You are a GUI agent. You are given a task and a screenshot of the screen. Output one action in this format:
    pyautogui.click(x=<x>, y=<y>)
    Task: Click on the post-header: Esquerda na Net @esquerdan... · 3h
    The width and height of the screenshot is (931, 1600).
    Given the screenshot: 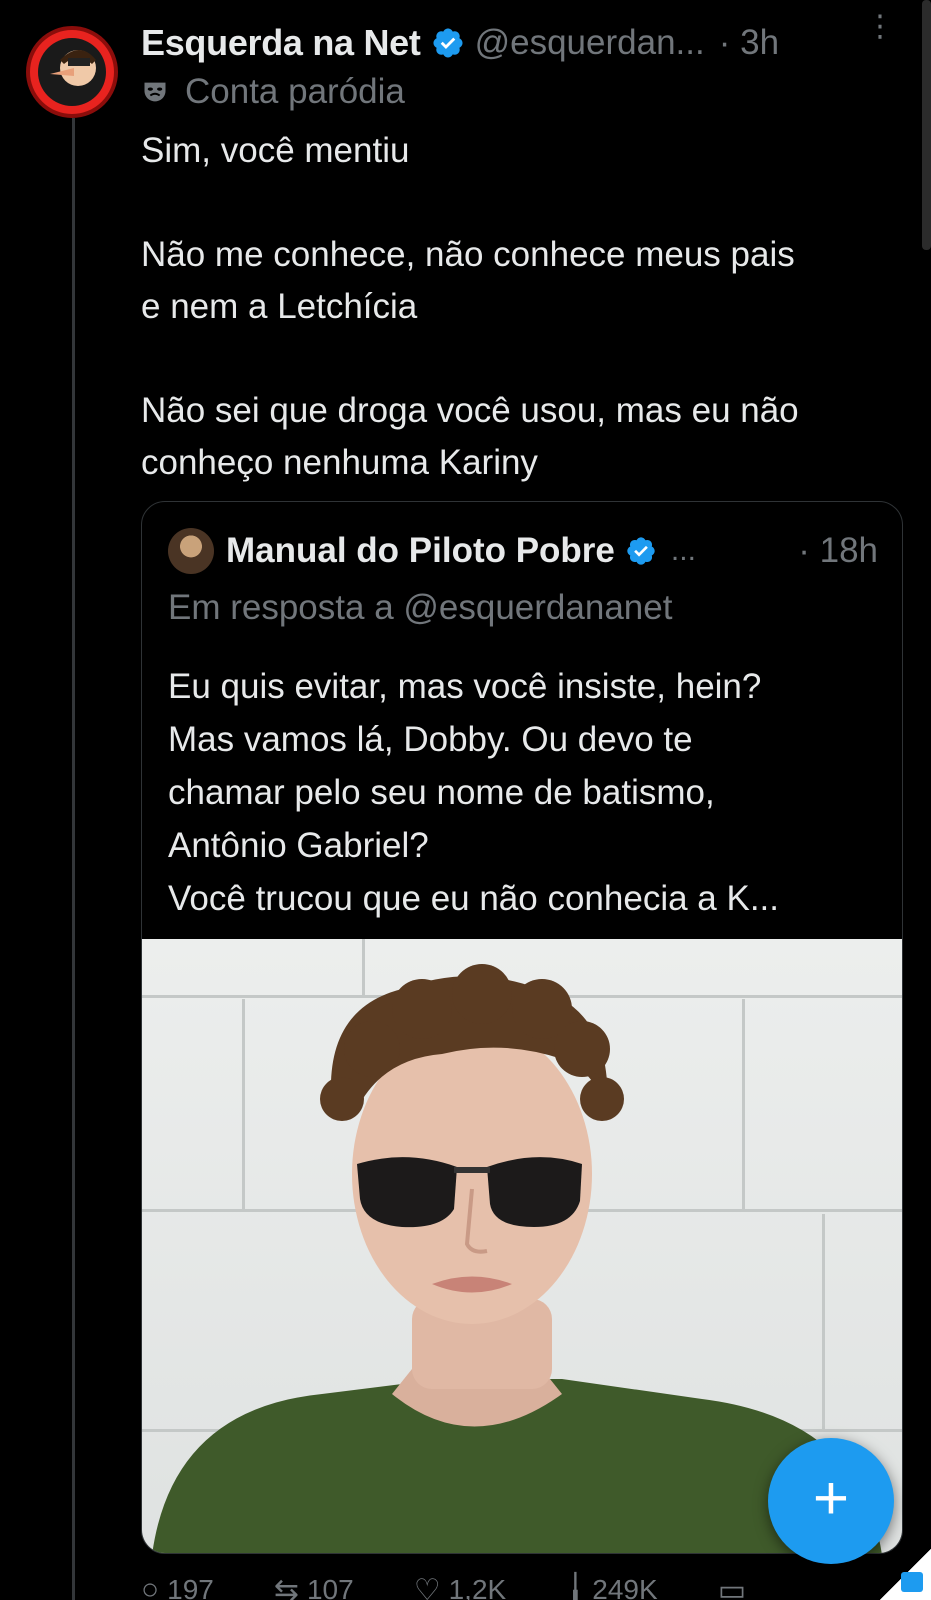 What is the action you would take?
    pyautogui.click(x=531, y=43)
    